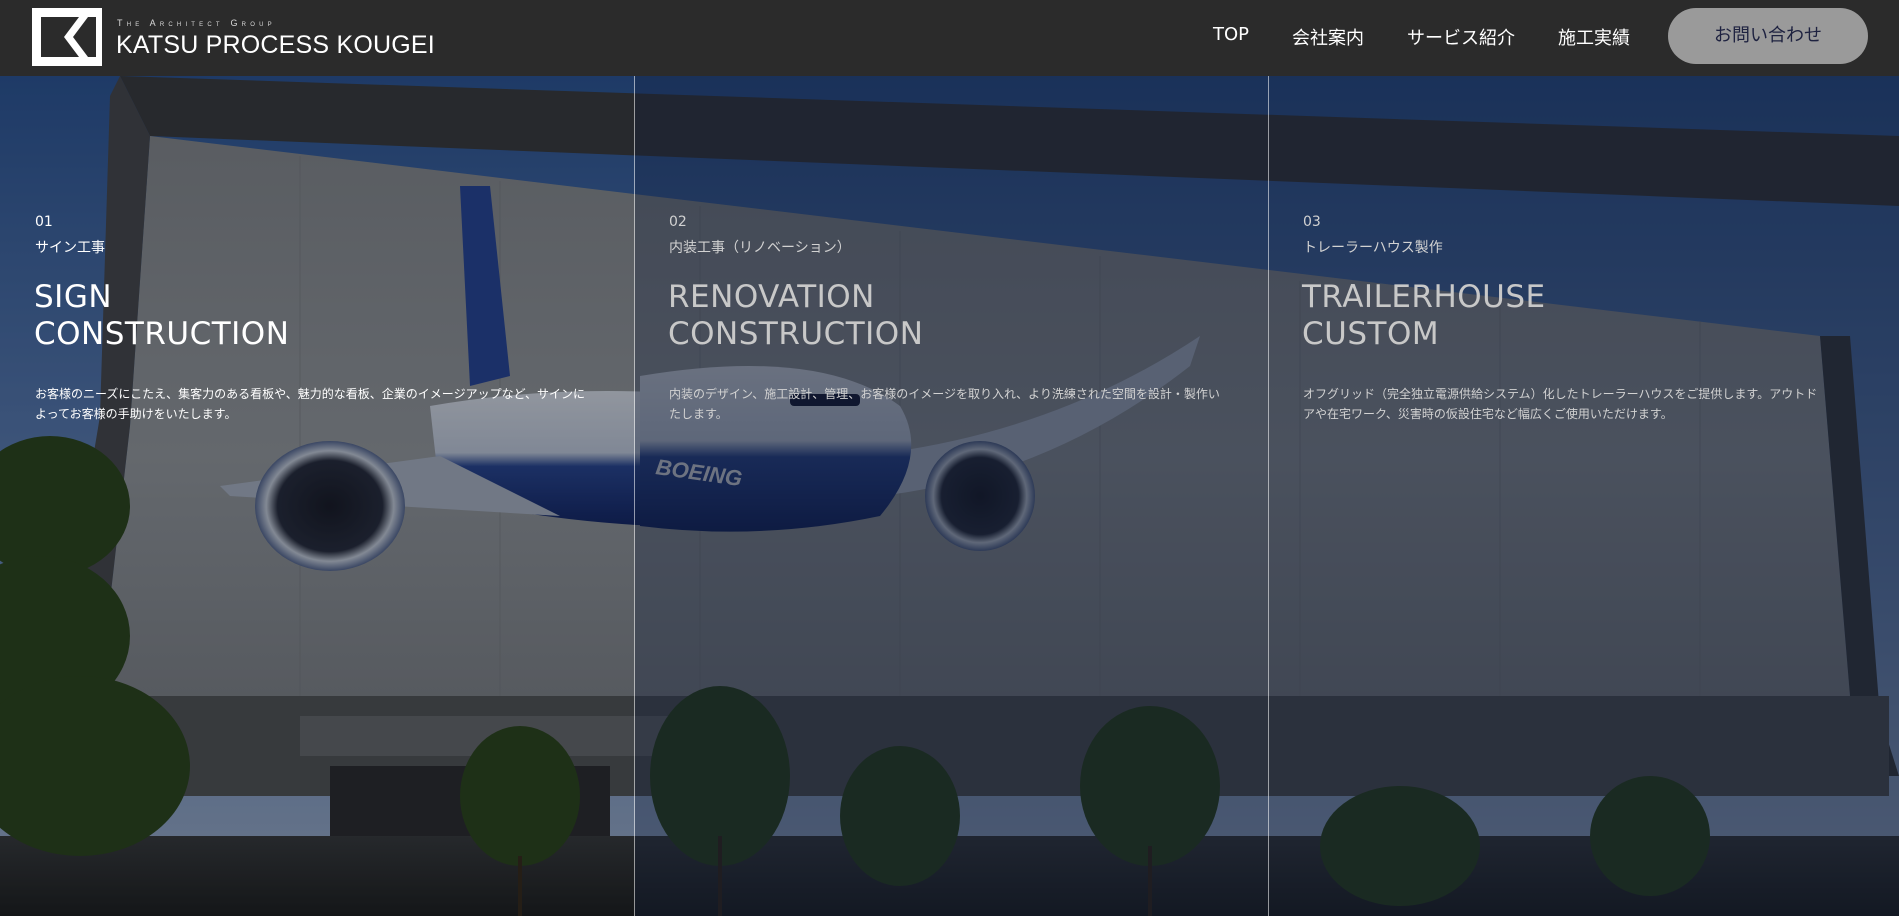 This screenshot has width=1899, height=916. Describe the element at coordinates (1328, 37) in the screenshot. I see `nav-company: 会社案内` at that location.